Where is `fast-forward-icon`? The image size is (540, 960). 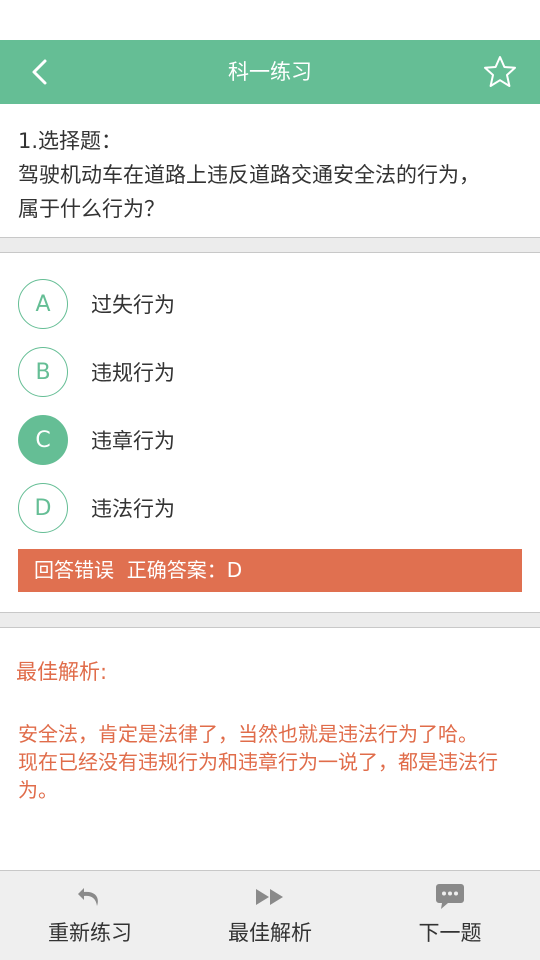 fast-forward-icon is located at coordinates (270, 897).